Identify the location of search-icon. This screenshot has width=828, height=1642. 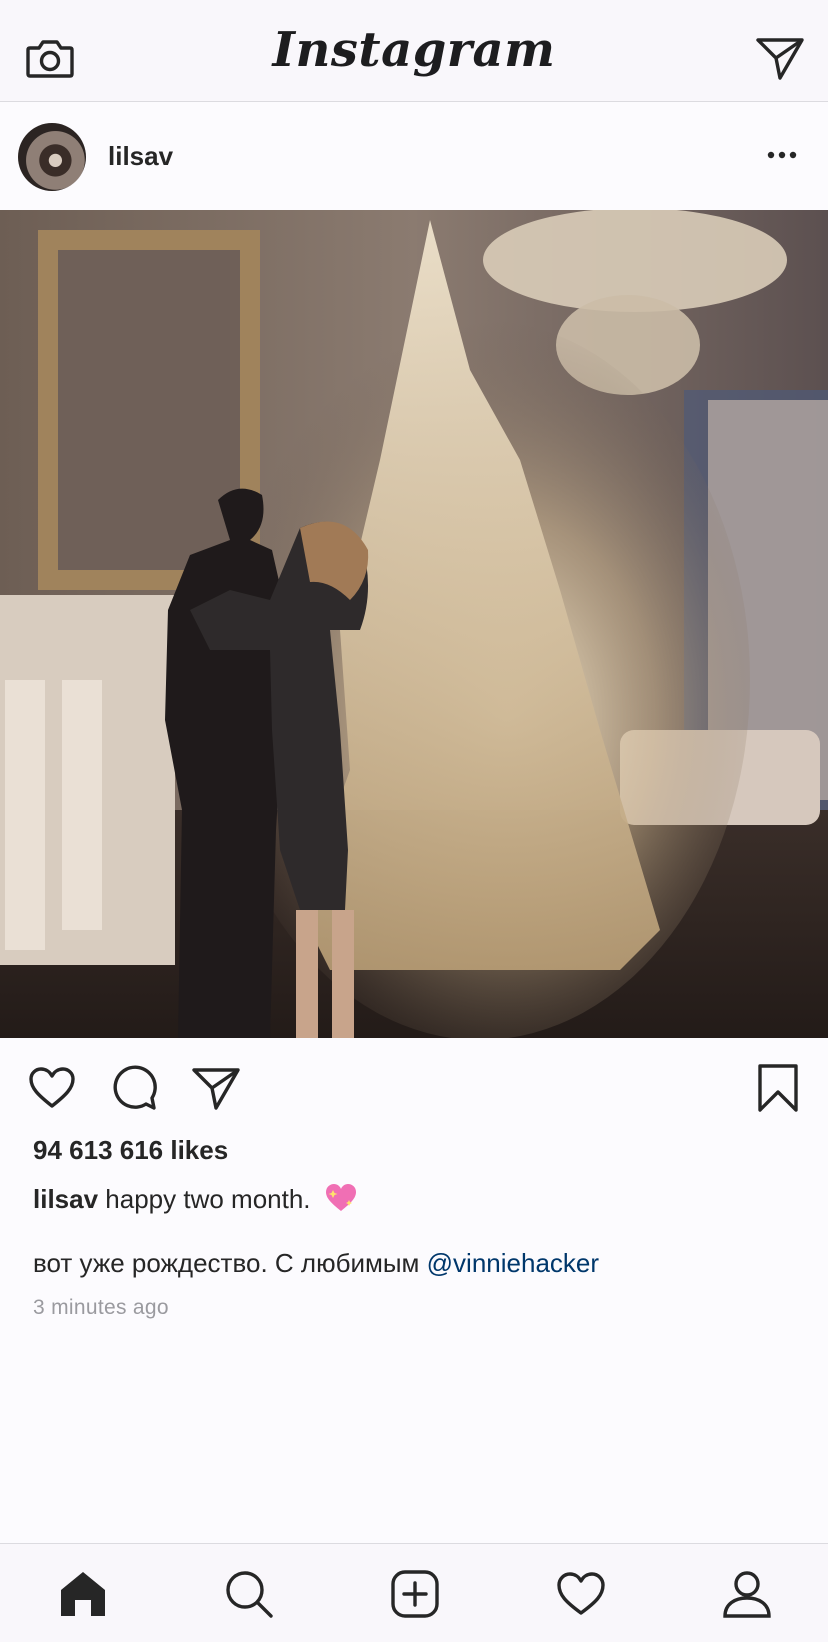
(249, 1594).